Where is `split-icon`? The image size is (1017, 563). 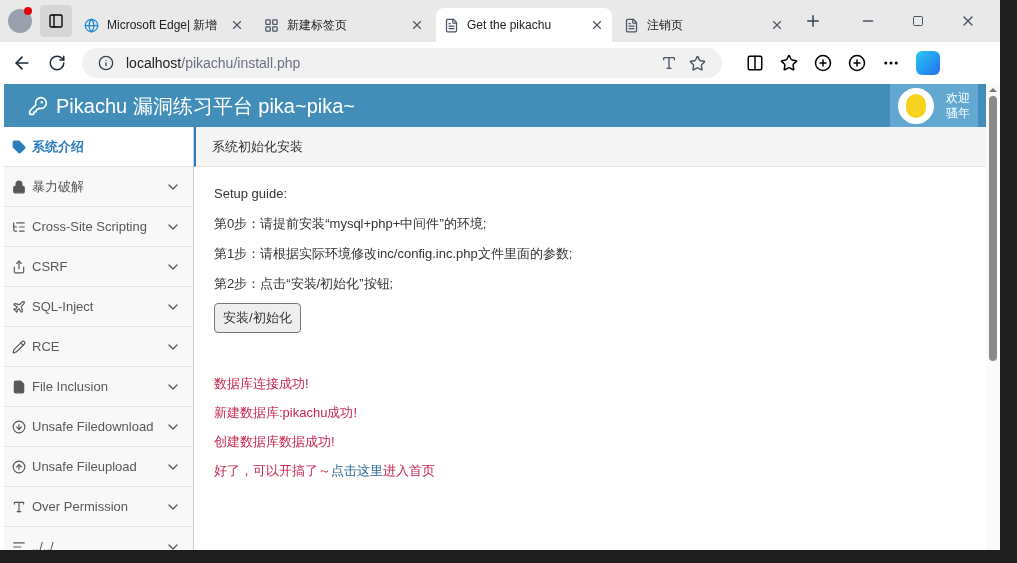 split-icon is located at coordinates (755, 63).